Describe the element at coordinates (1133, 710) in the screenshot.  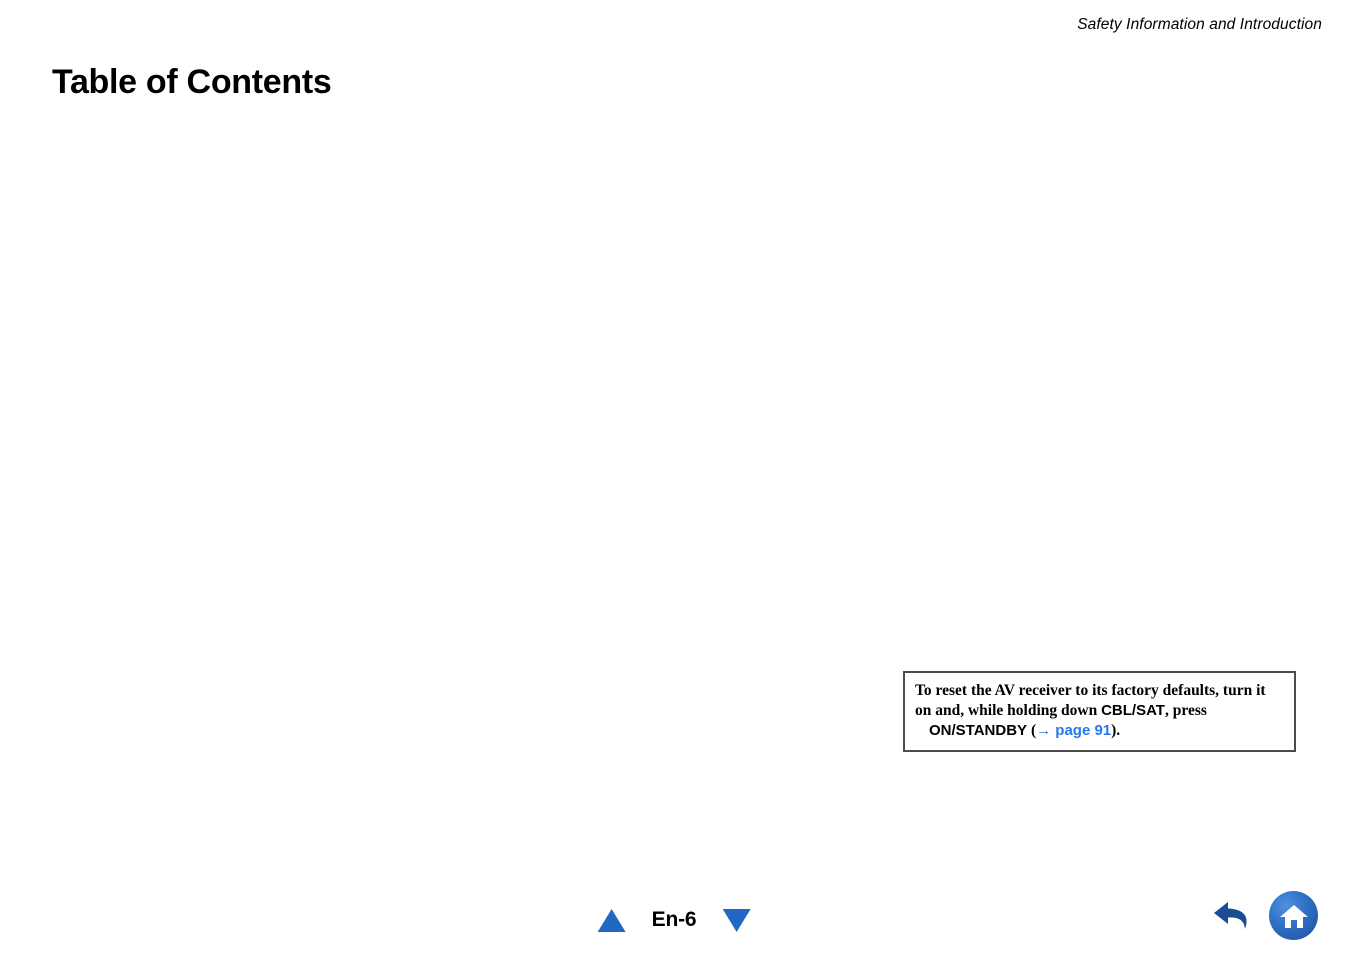
I see `reset-note-cblsat: CBL/SAT` at that location.